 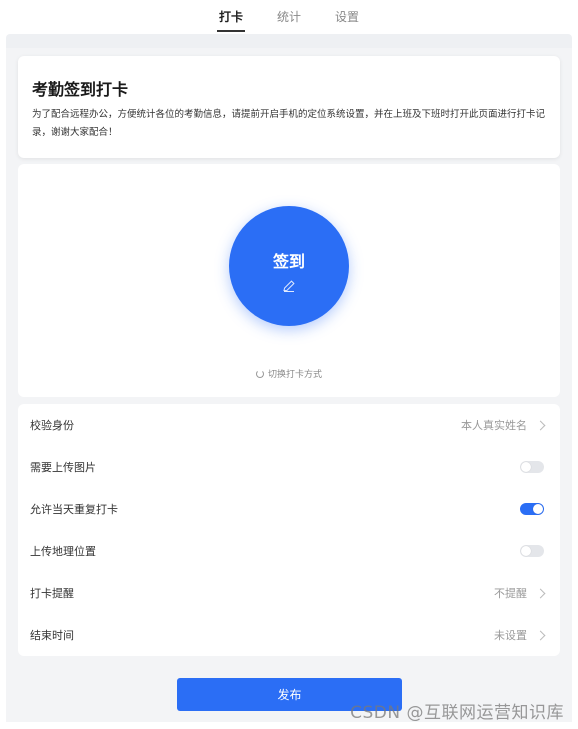 What do you see at coordinates (259, 374) in the screenshot?
I see `refresh-icon` at bounding box center [259, 374].